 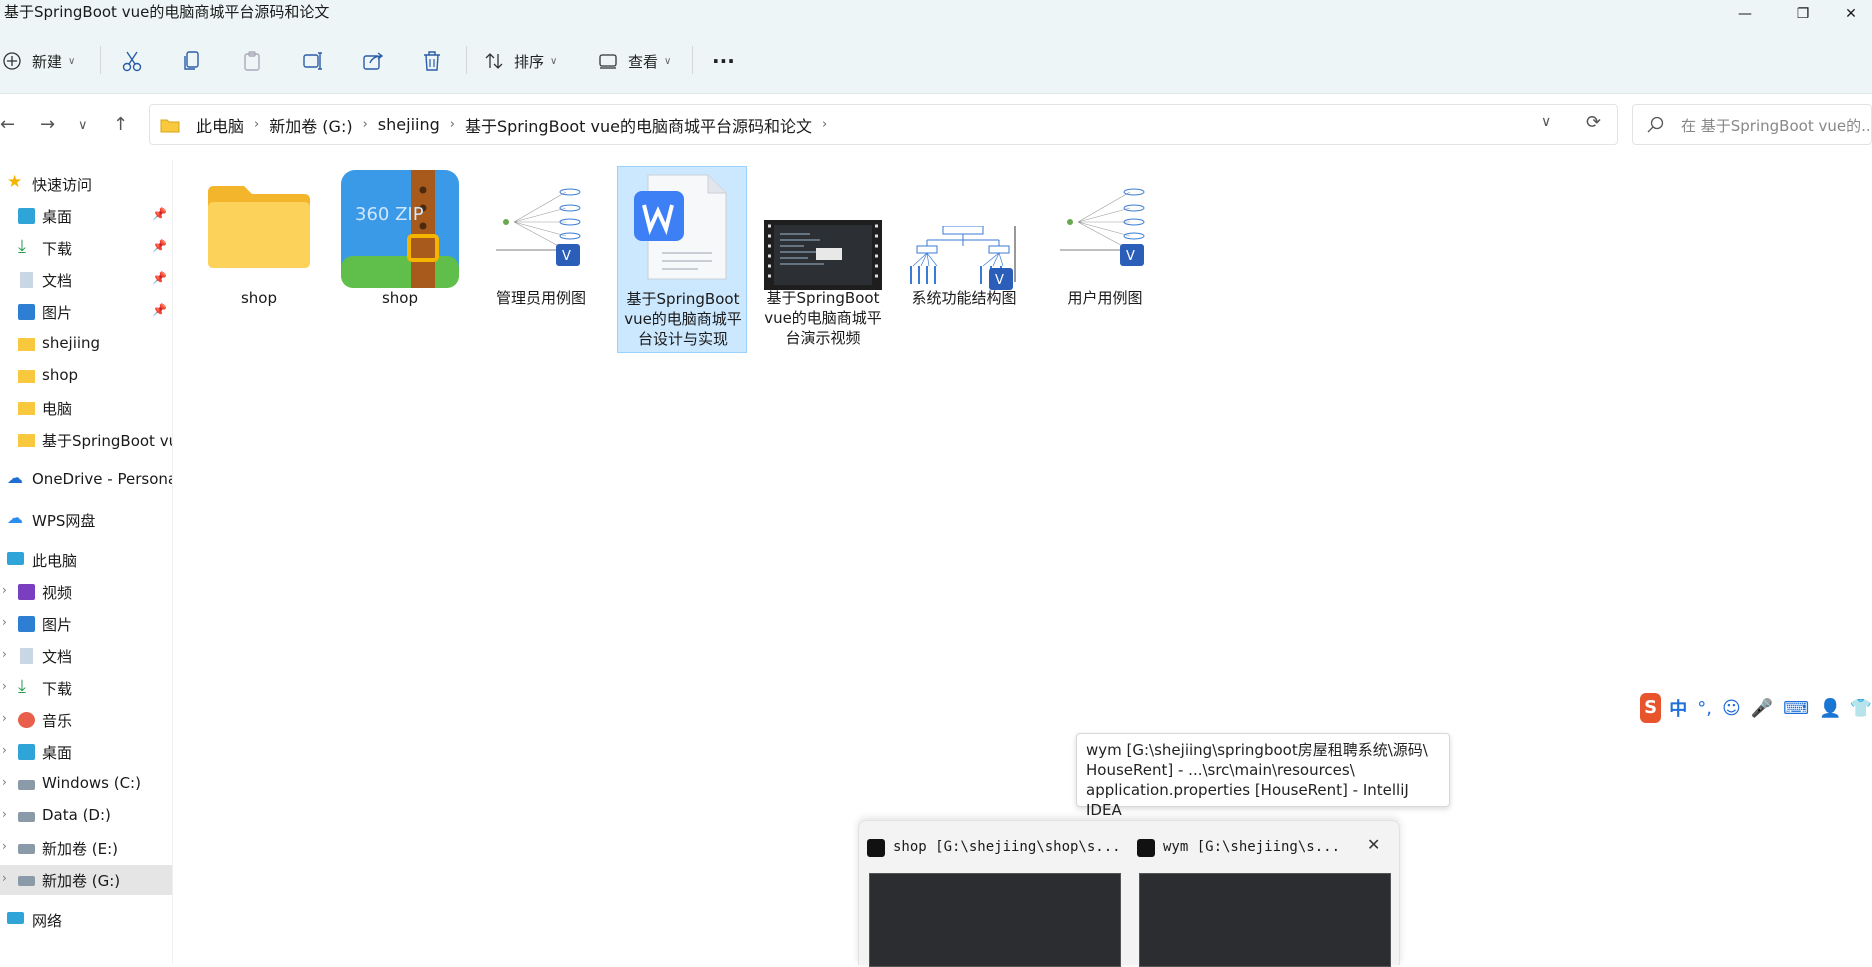 I want to click on up-button: ↑, so click(x=120, y=124).